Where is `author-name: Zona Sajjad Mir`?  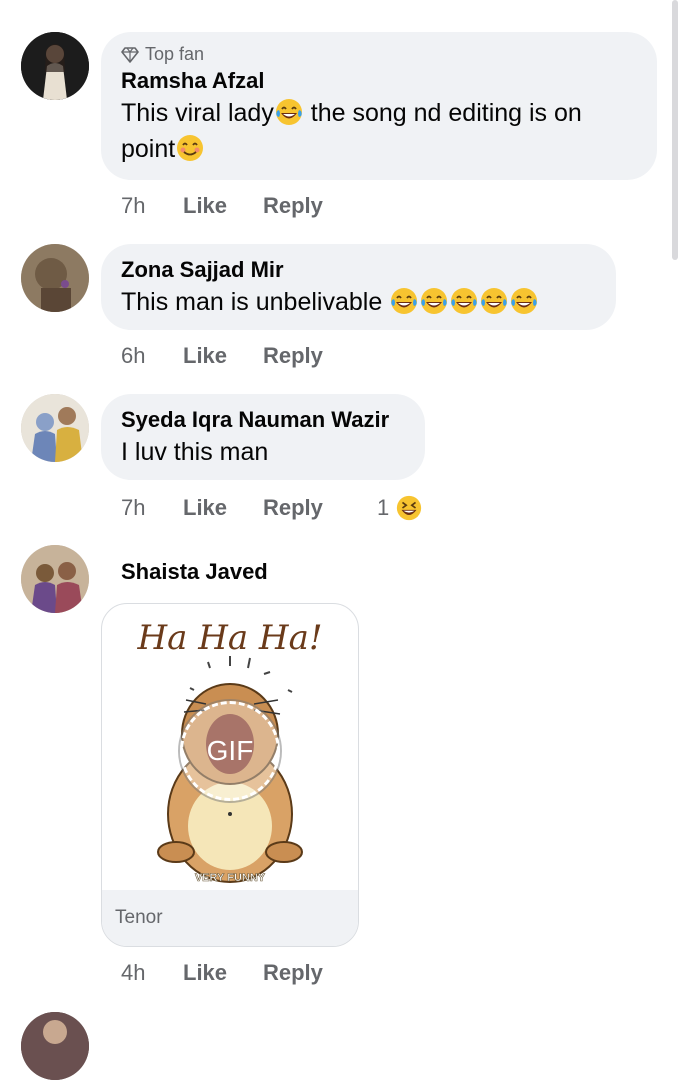 author-name: Zona Sajjad Mir is located at coordinates (358, 270).